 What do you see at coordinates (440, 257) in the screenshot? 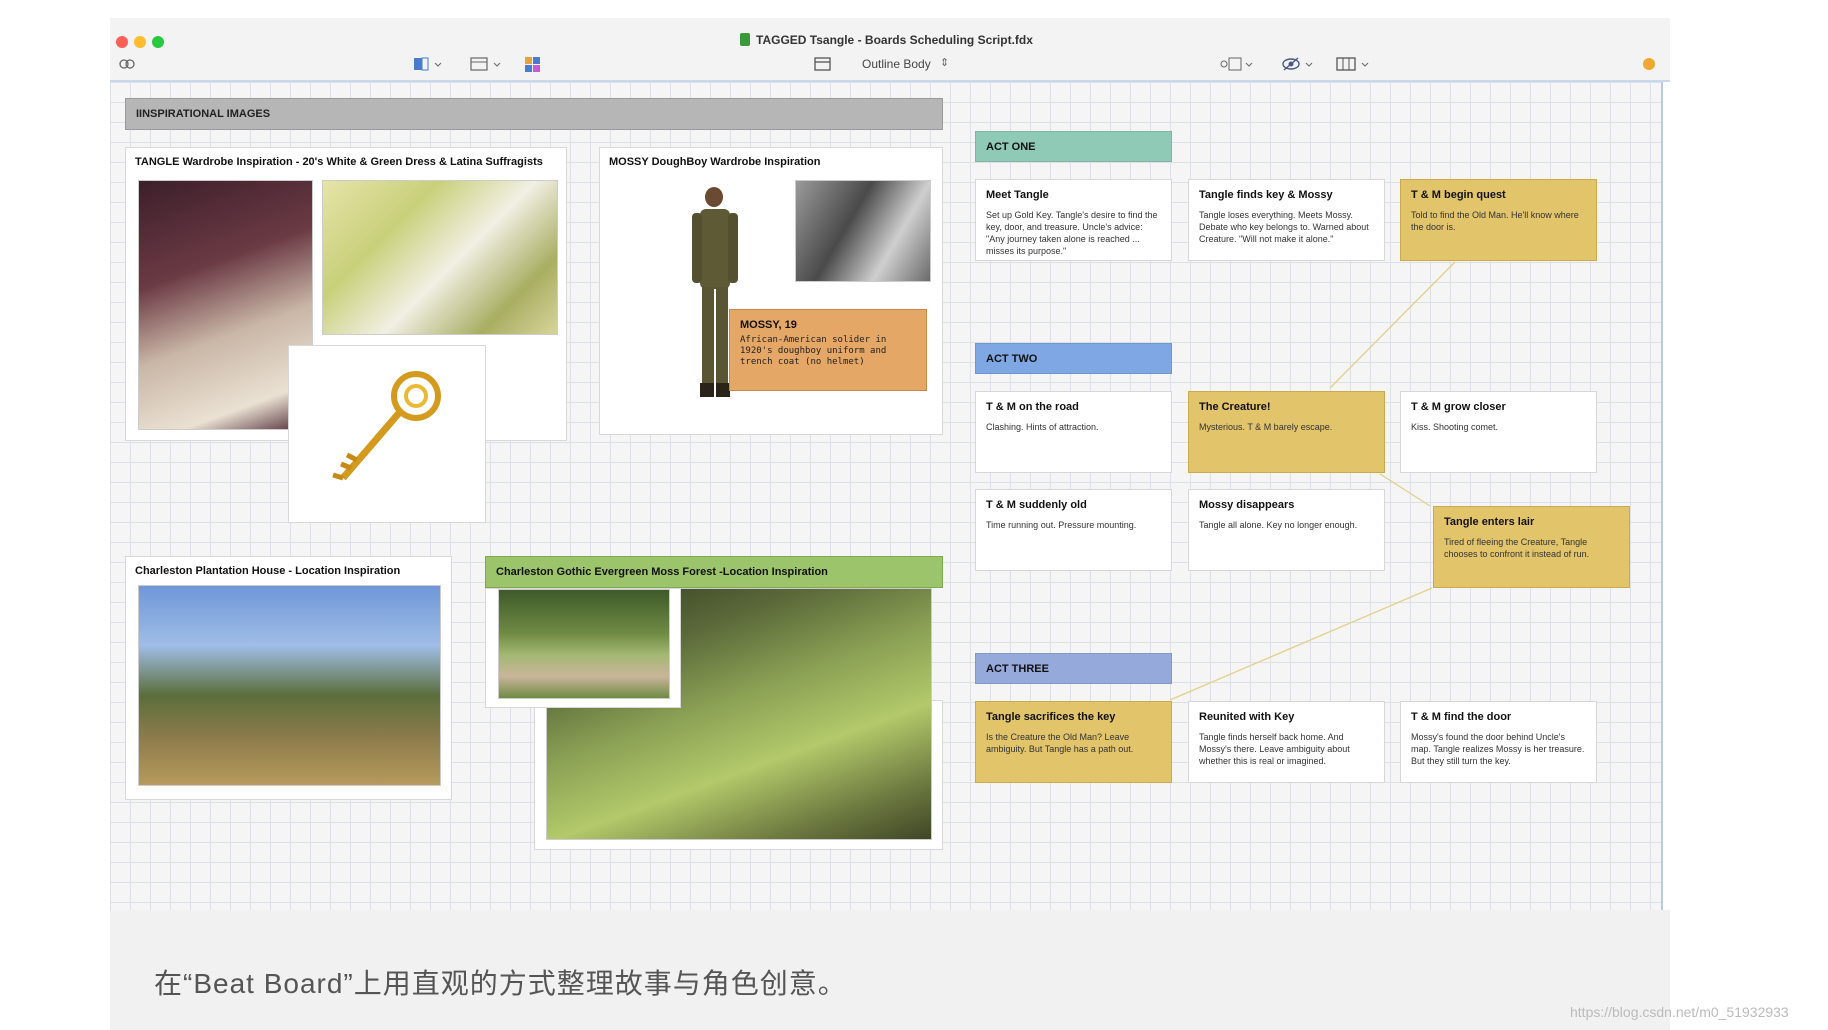
I see `lady-white-dress-photo` at bounding box center [440, 257].